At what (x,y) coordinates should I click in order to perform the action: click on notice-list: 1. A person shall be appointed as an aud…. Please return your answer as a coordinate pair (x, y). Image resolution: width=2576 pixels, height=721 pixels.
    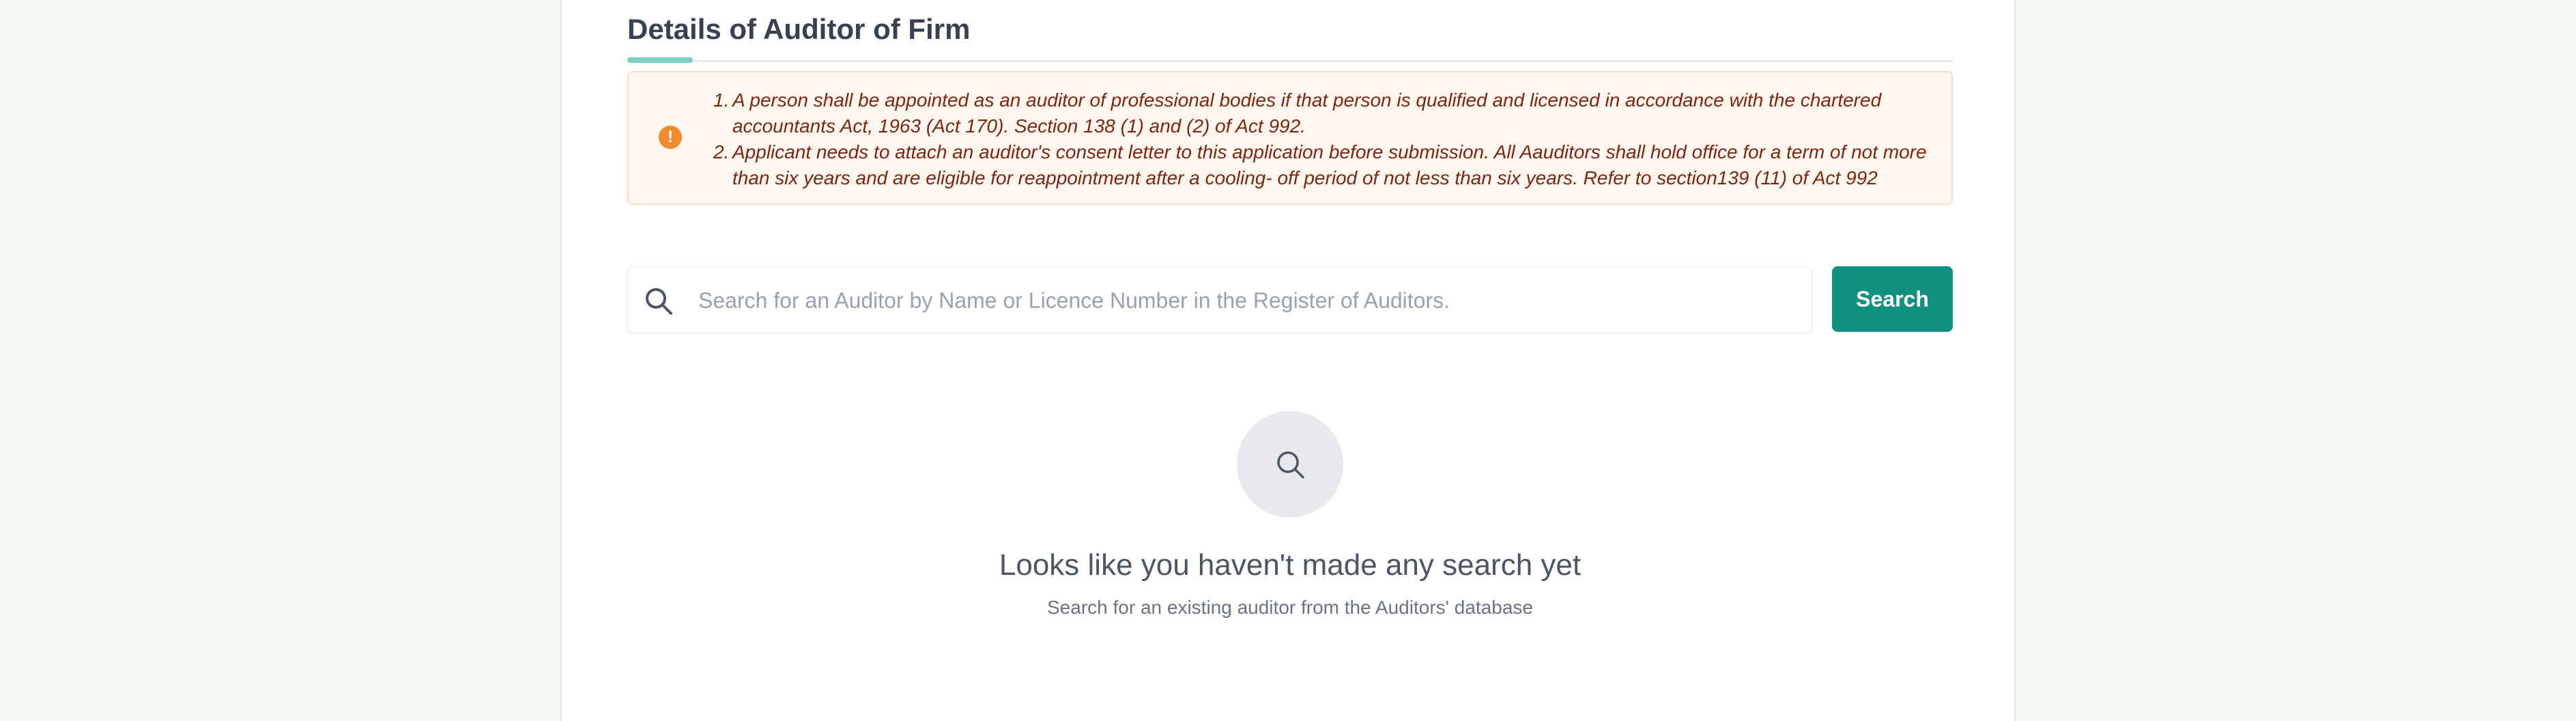
    Looking at the image, I should click on (1333, 139).